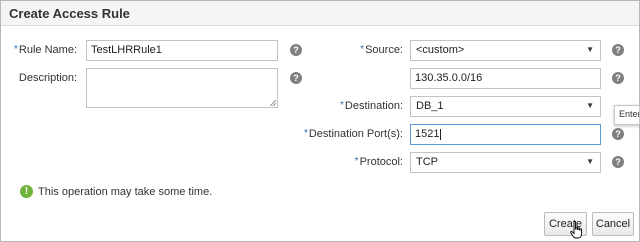 This screenshot has width=640, height=242. Describe the element at coordinates (26, 191) in the screenshot. I see `exclamation-icon: !` at that location.